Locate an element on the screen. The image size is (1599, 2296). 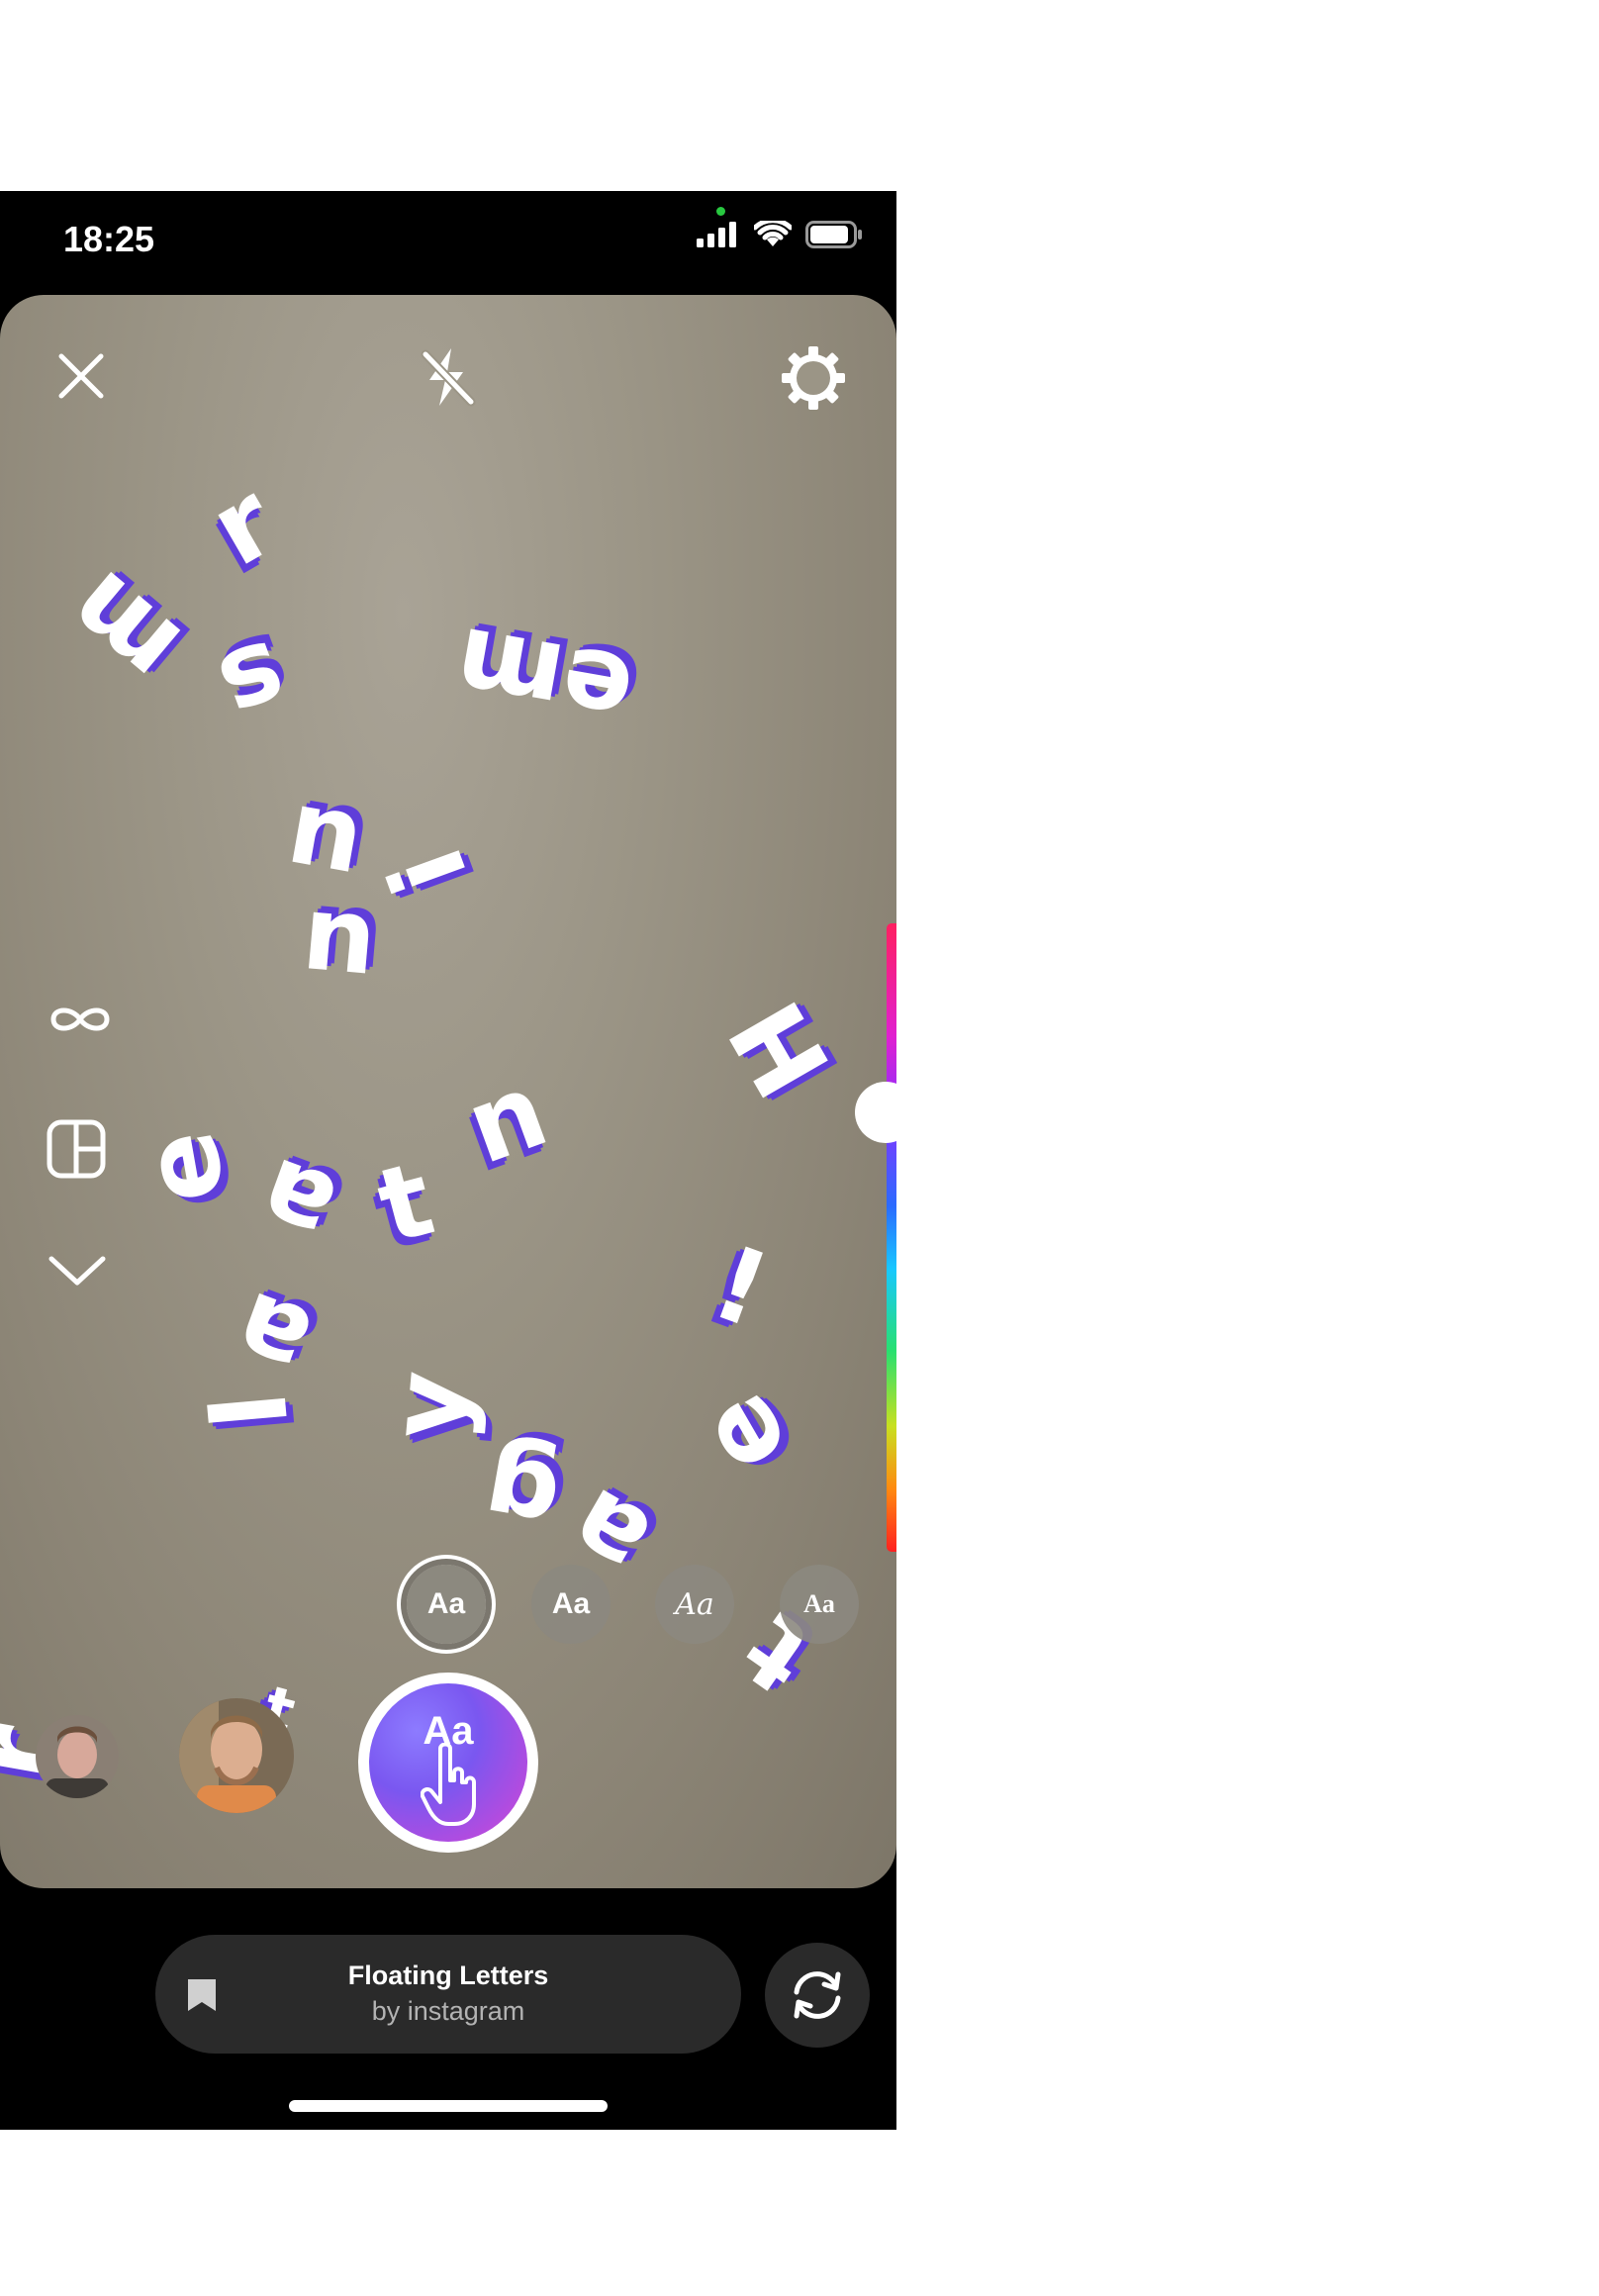
signal-icon is located at coordinates (716, 234).